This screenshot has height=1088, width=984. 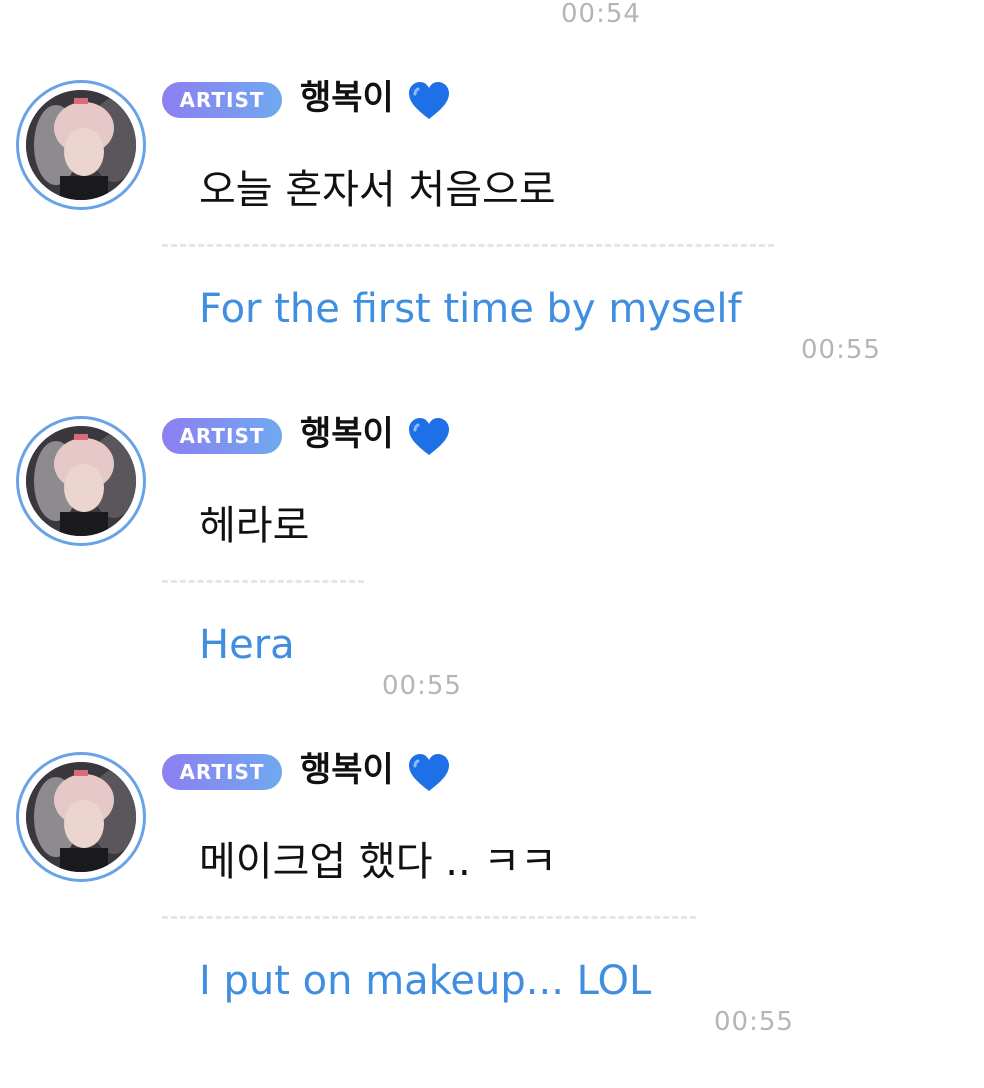 What do you see at coordinates (470, 309) in the screenshot?
I see `translation-text: For the first time by myself` at bounding box center [470, 309].